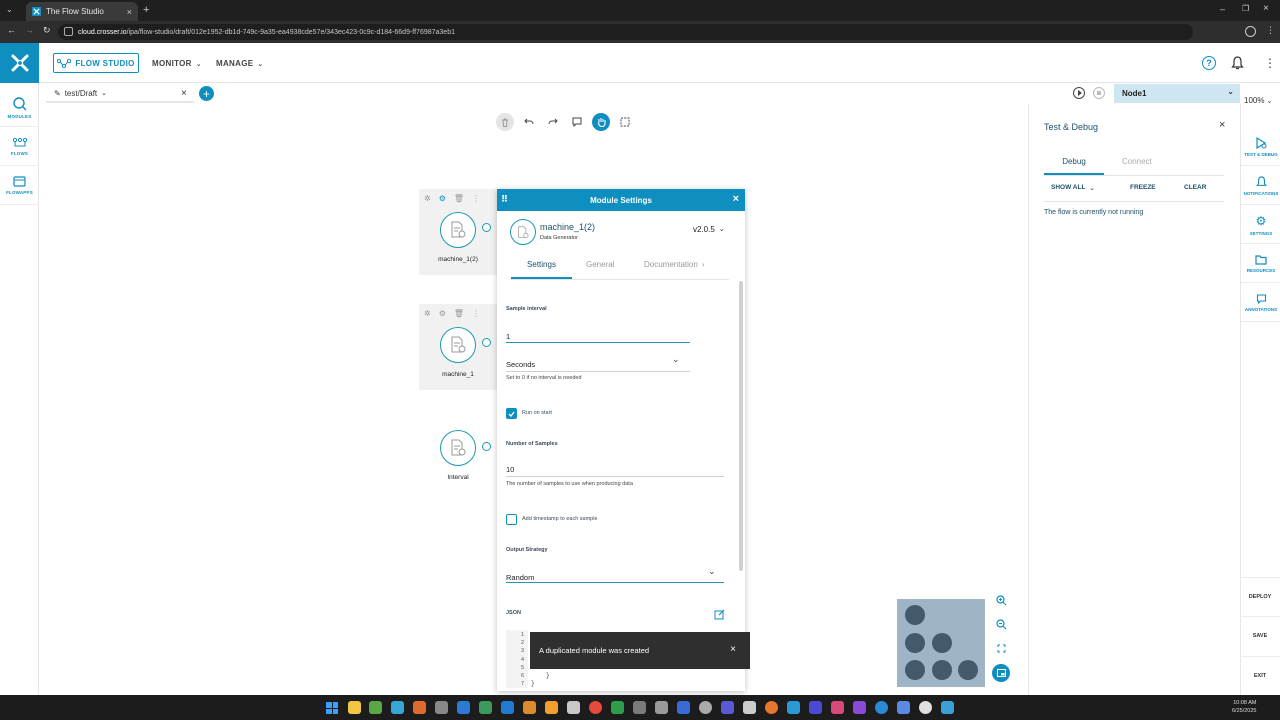 This screenshot has width=1280, height=720. Describe the element at coordinates (625, 122) in the screenshot. I see `select-tool-button` at that location.